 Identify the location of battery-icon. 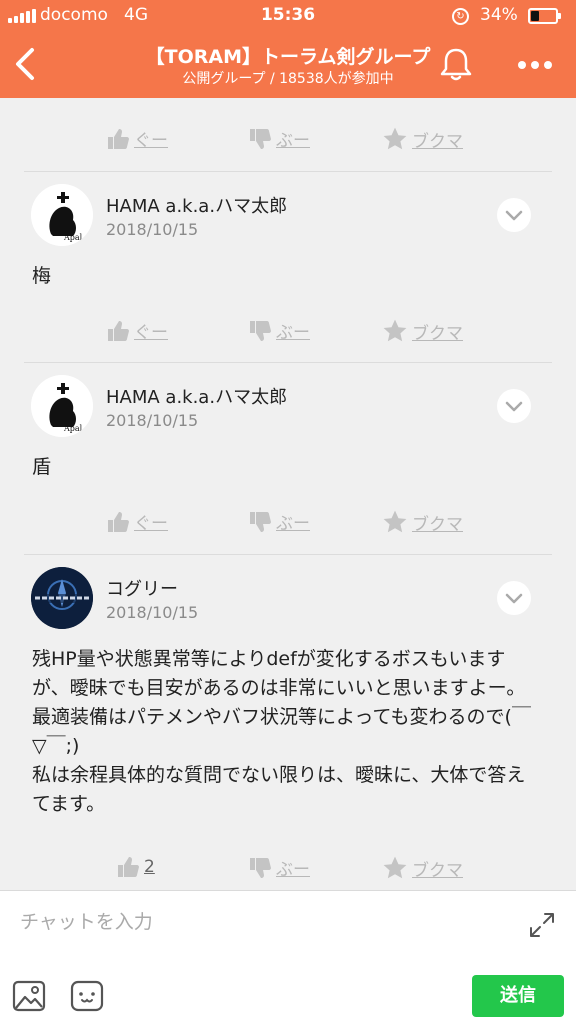
(544, 16).